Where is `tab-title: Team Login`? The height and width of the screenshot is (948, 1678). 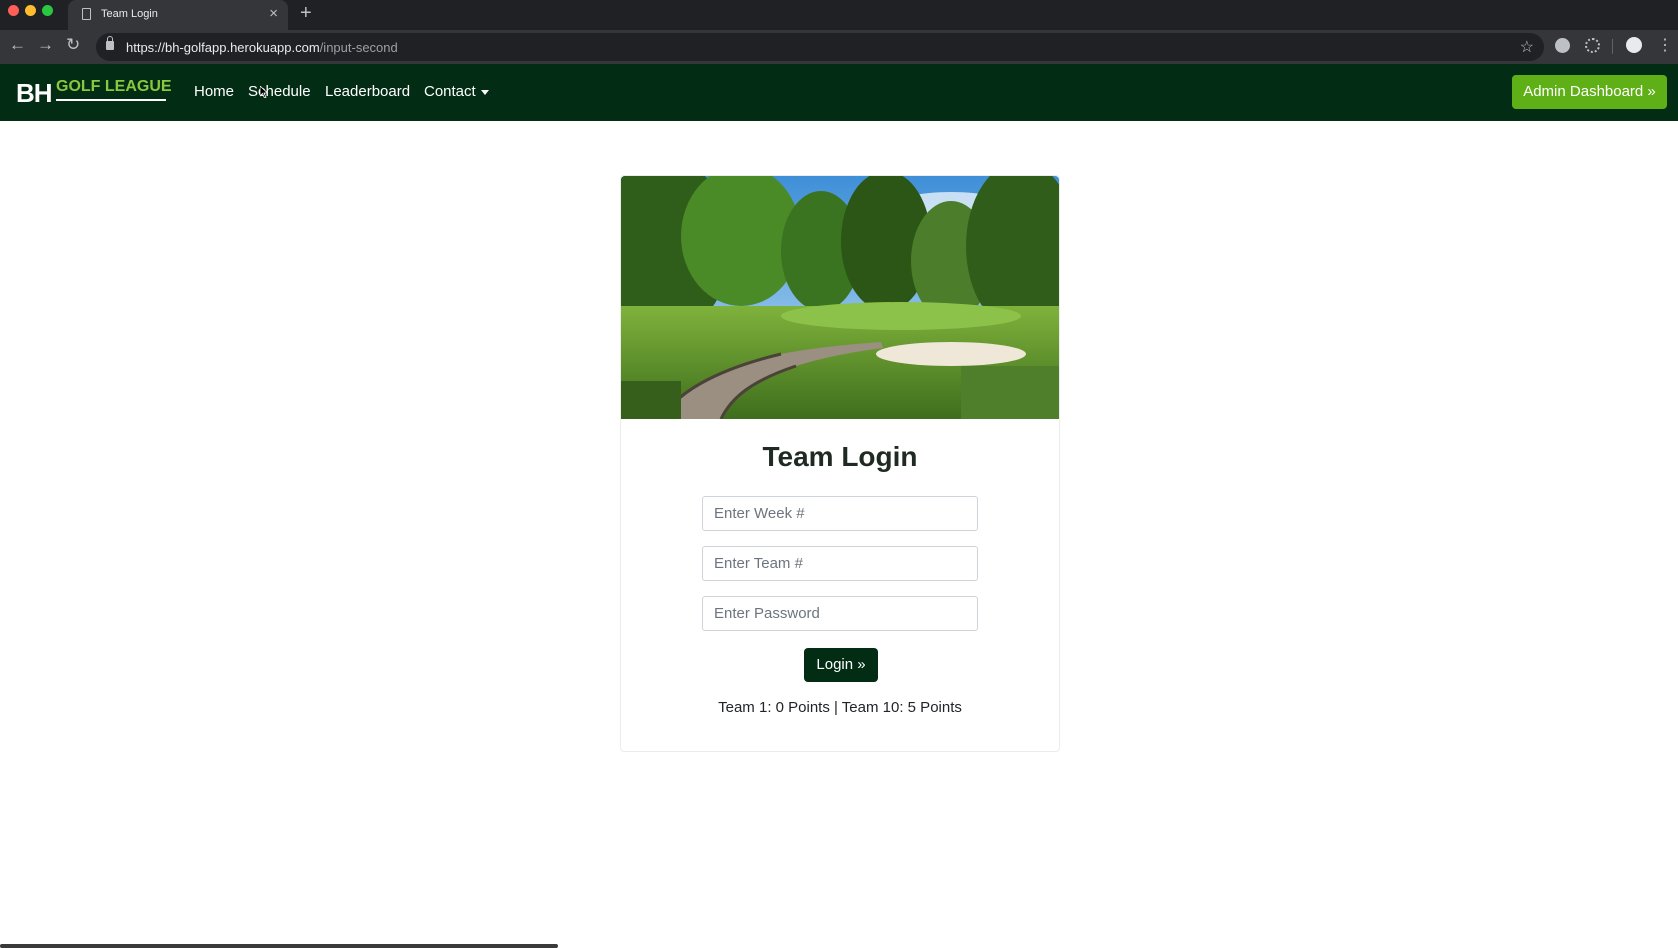
tab-title: Team Login is located at coordinates (129, 14).